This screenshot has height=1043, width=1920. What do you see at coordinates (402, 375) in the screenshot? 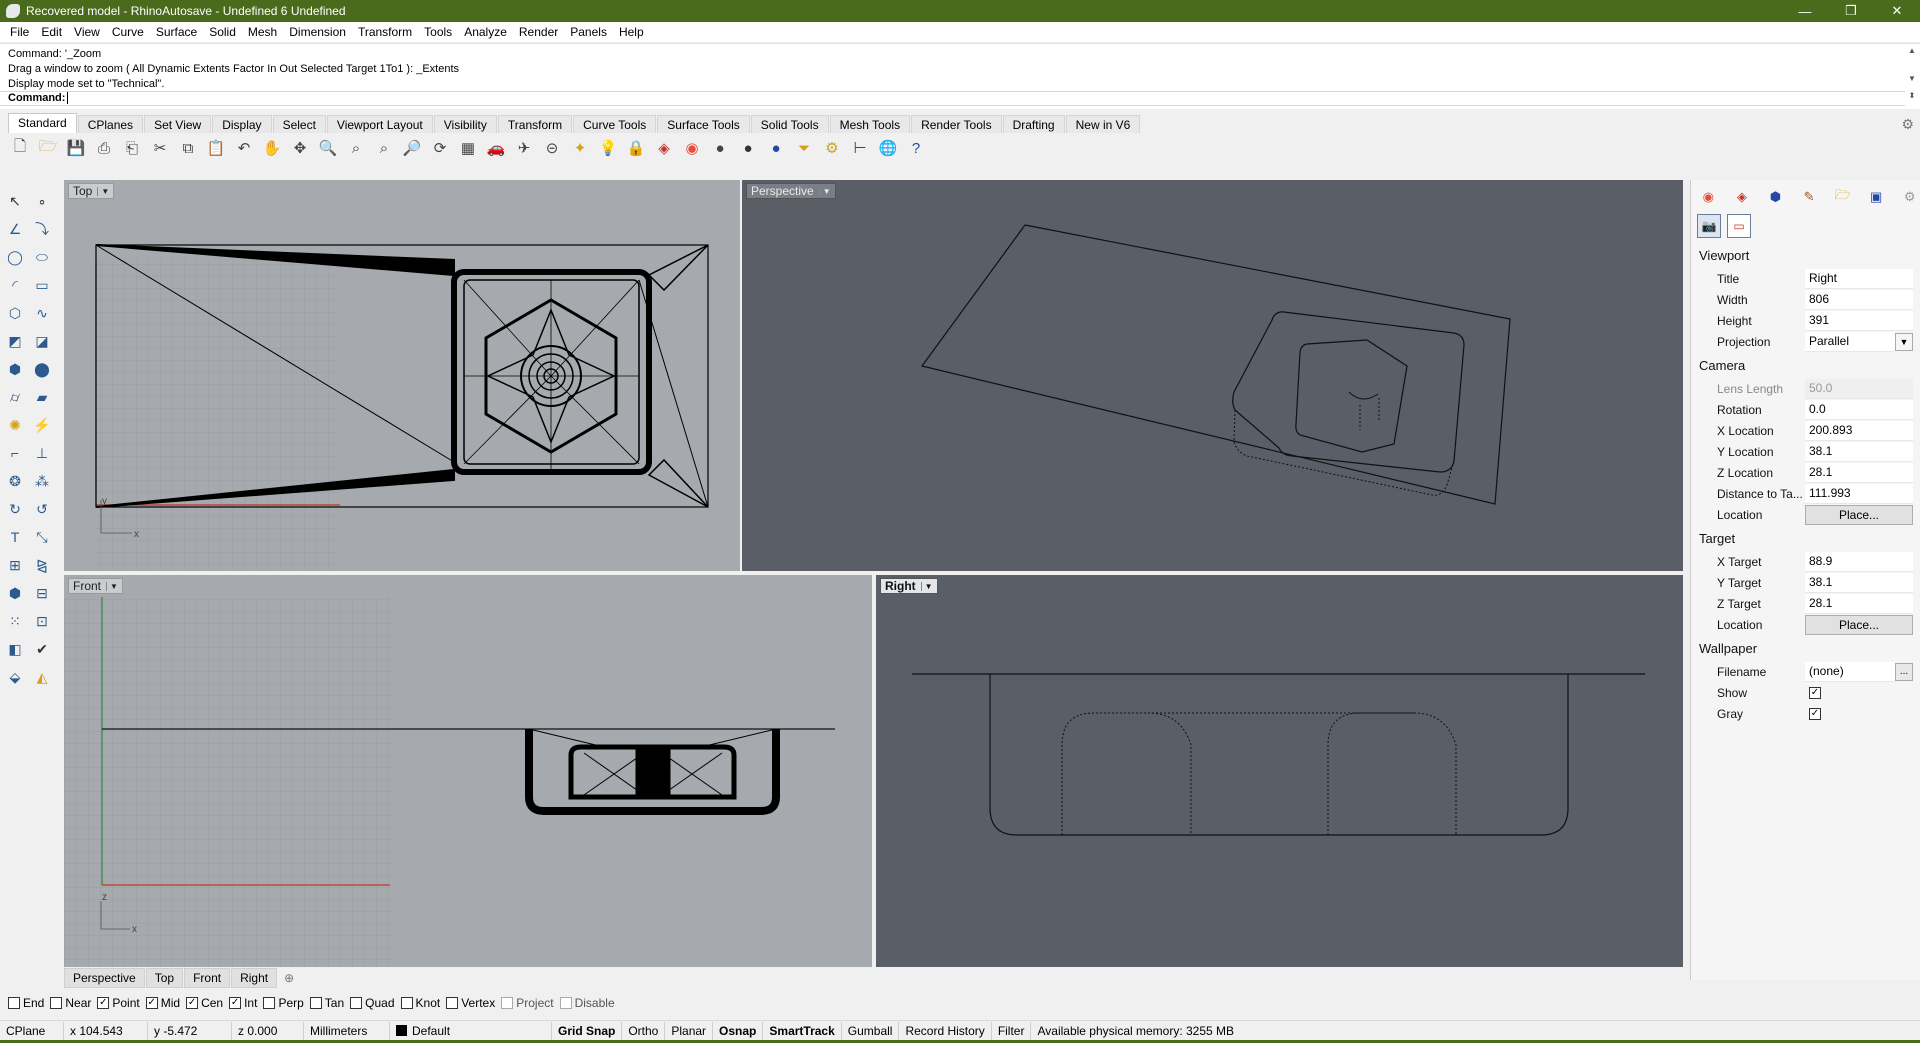
I see `viewport-top: y x Top ▼` at bounding box center [402, 375].